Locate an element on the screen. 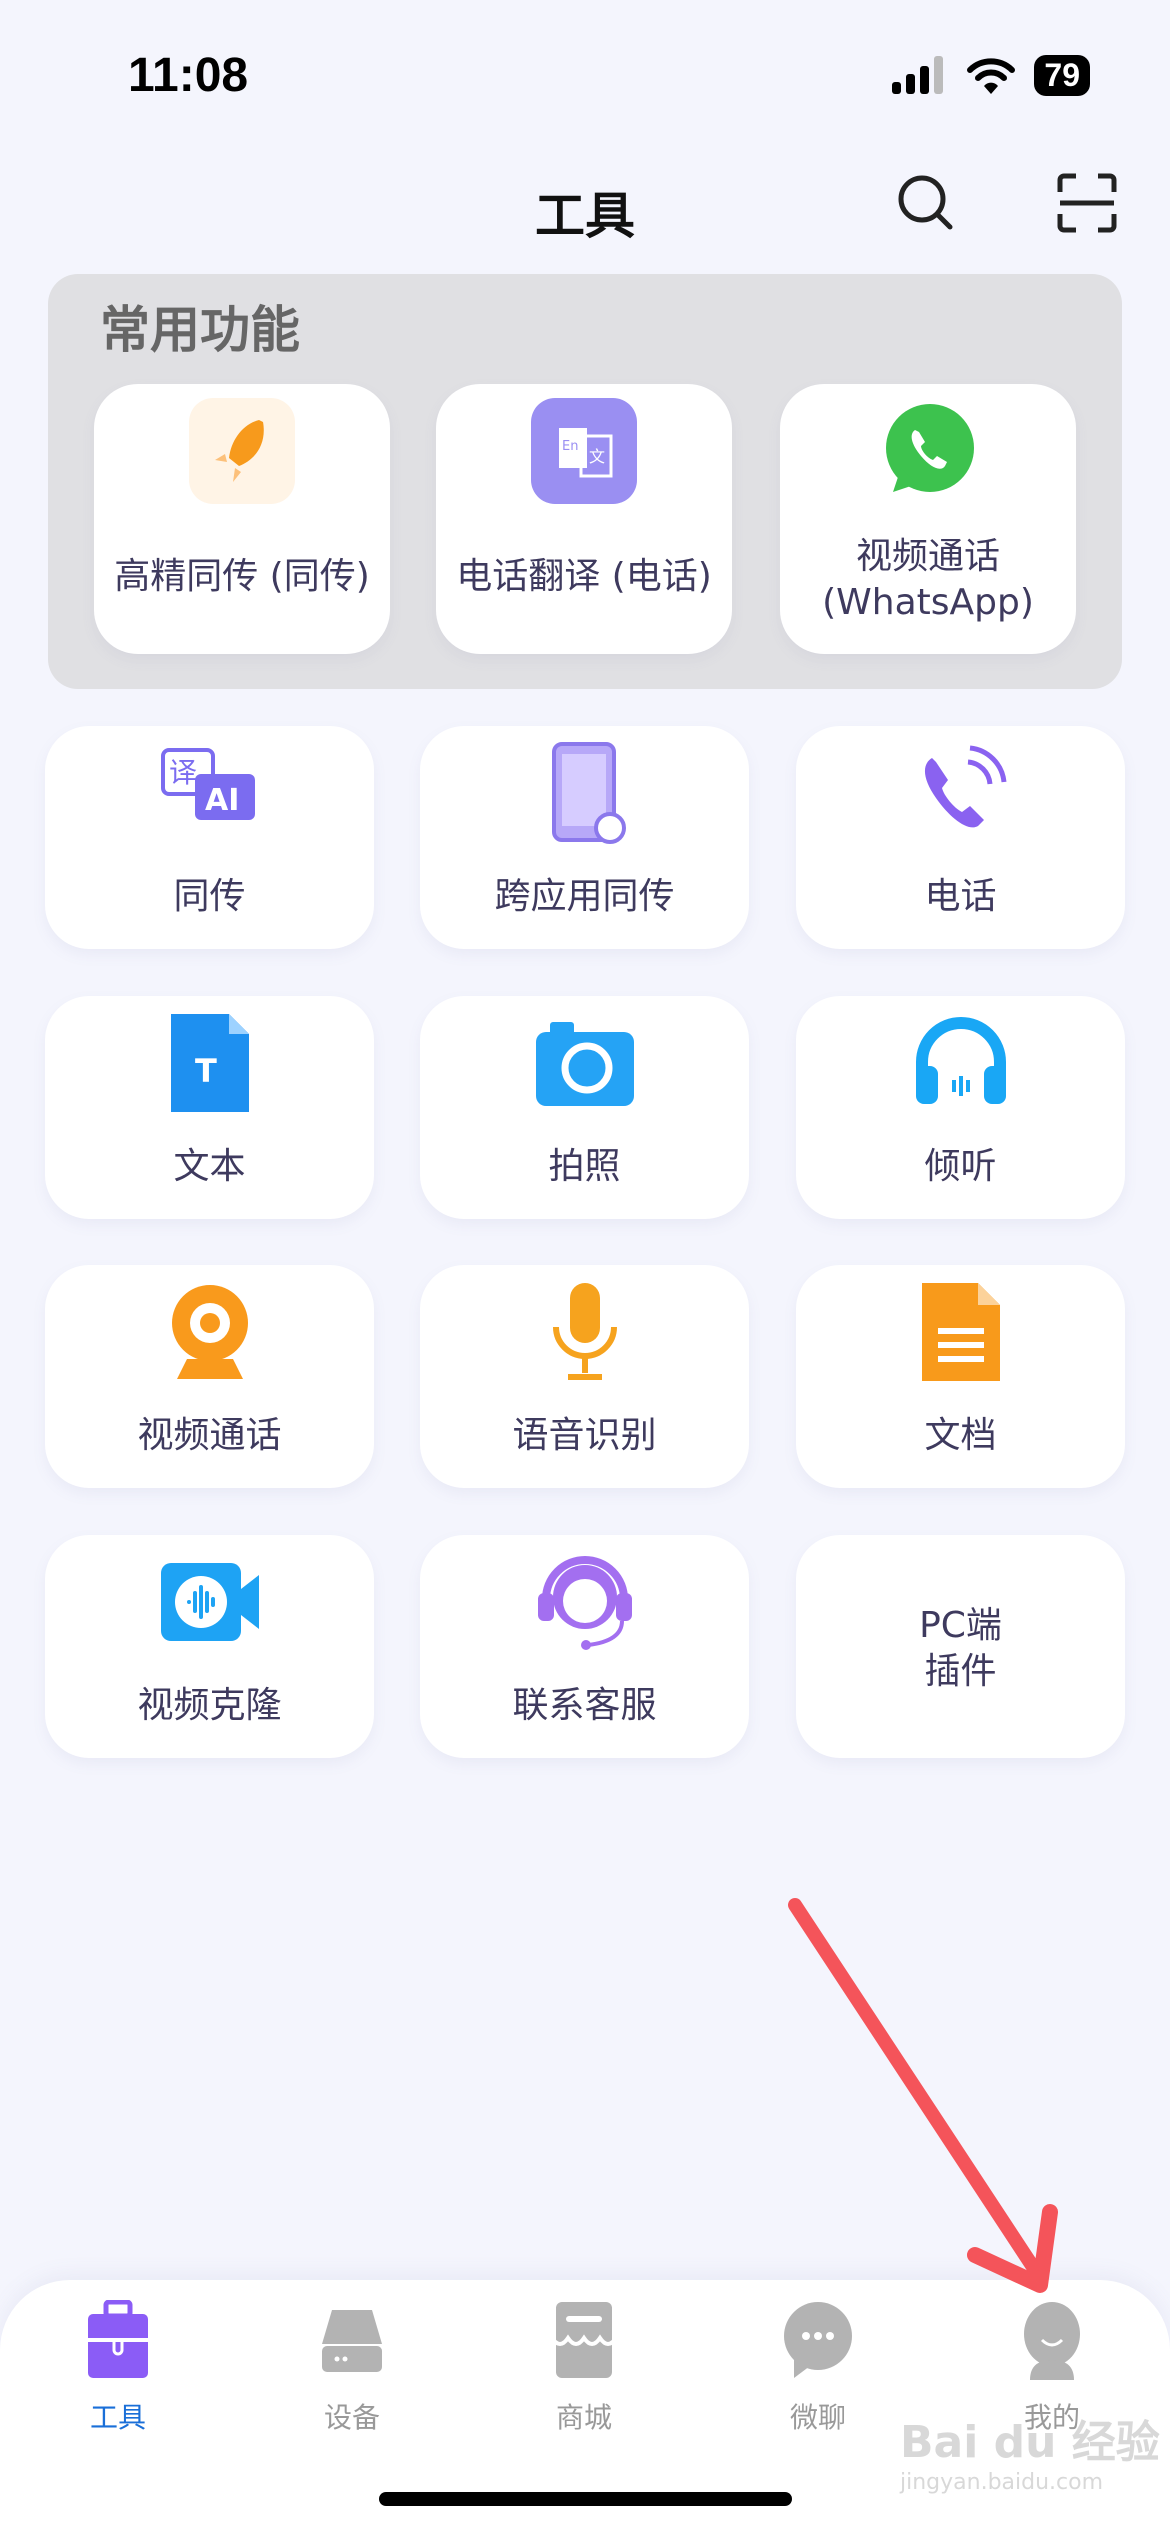 The width and height of the screenshot is (1170, 2532). battery-indicator: 79 is located at coordinates (1062, 75).